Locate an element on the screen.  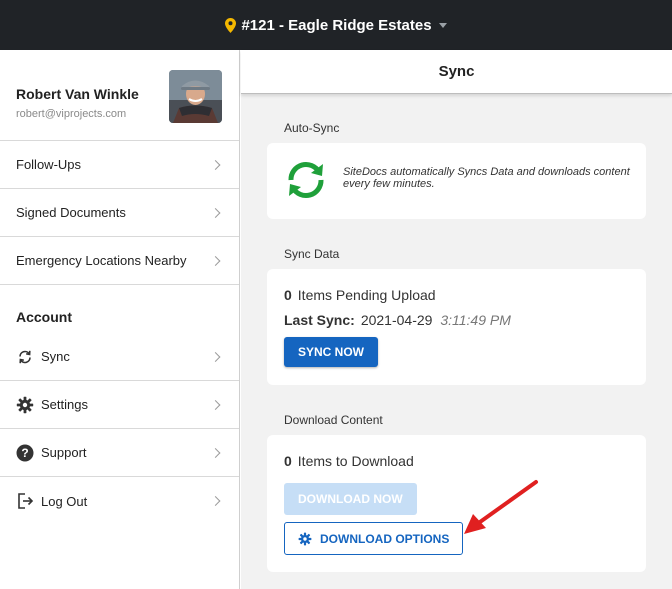
sync-data-label: Sync Data is located at coordinates (312, 254).